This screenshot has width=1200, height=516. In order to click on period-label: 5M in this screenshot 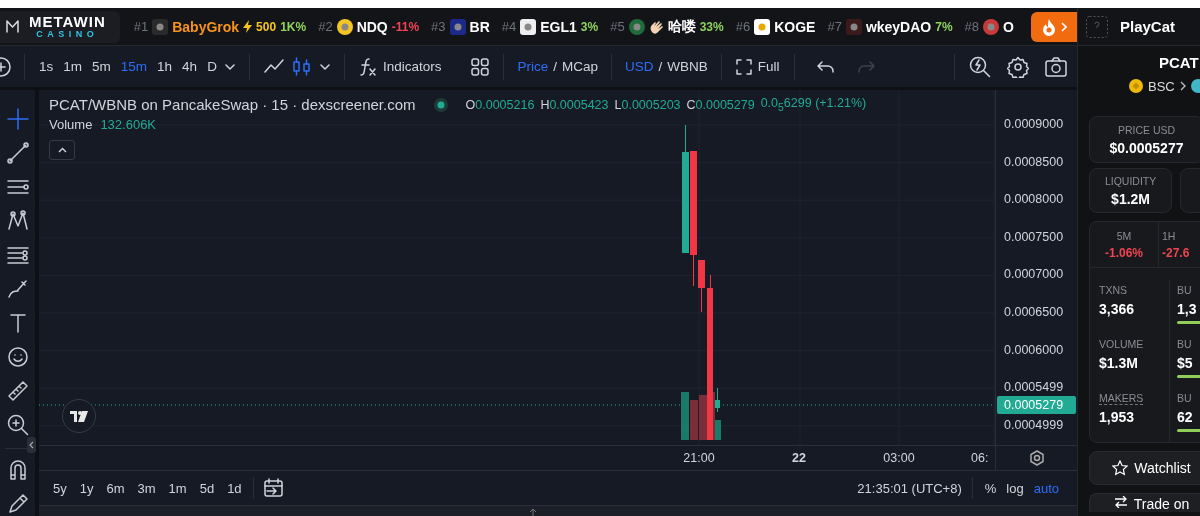, I will do `click(1124, 235)`.